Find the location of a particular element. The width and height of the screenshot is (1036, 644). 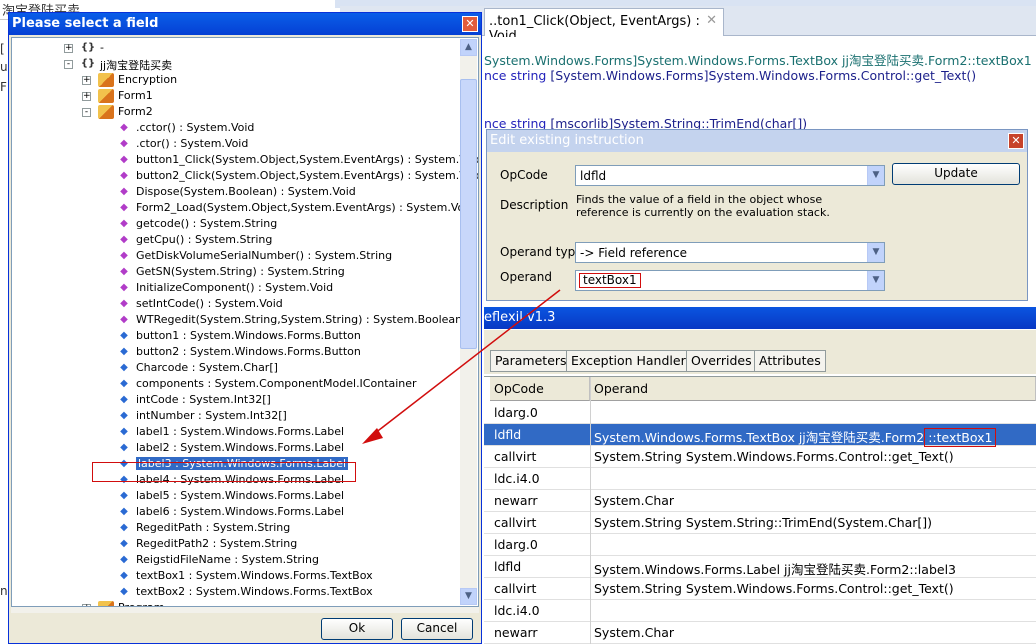

description-label: Description is located at coordinates (534, 205).